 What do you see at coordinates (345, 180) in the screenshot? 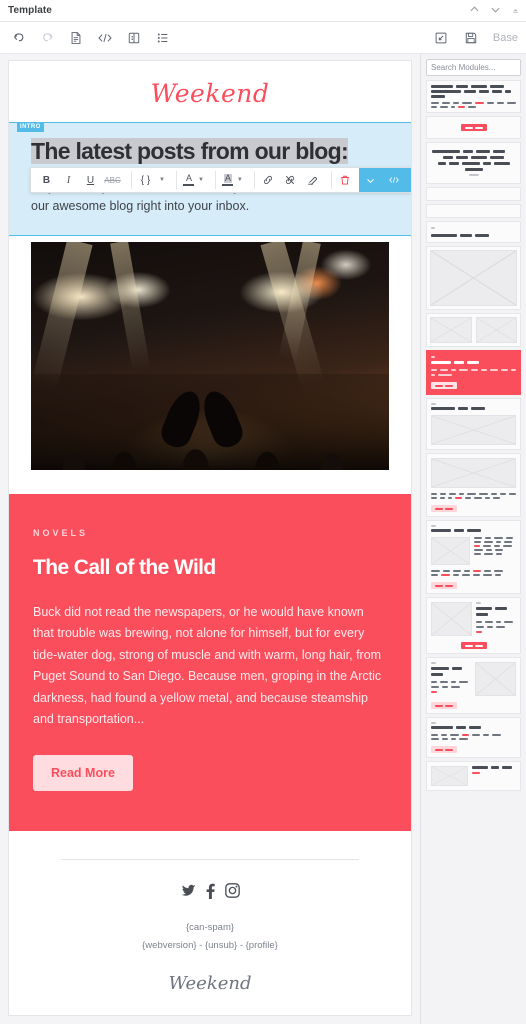
I see `delete-icon` at bounding box center [345, 180].